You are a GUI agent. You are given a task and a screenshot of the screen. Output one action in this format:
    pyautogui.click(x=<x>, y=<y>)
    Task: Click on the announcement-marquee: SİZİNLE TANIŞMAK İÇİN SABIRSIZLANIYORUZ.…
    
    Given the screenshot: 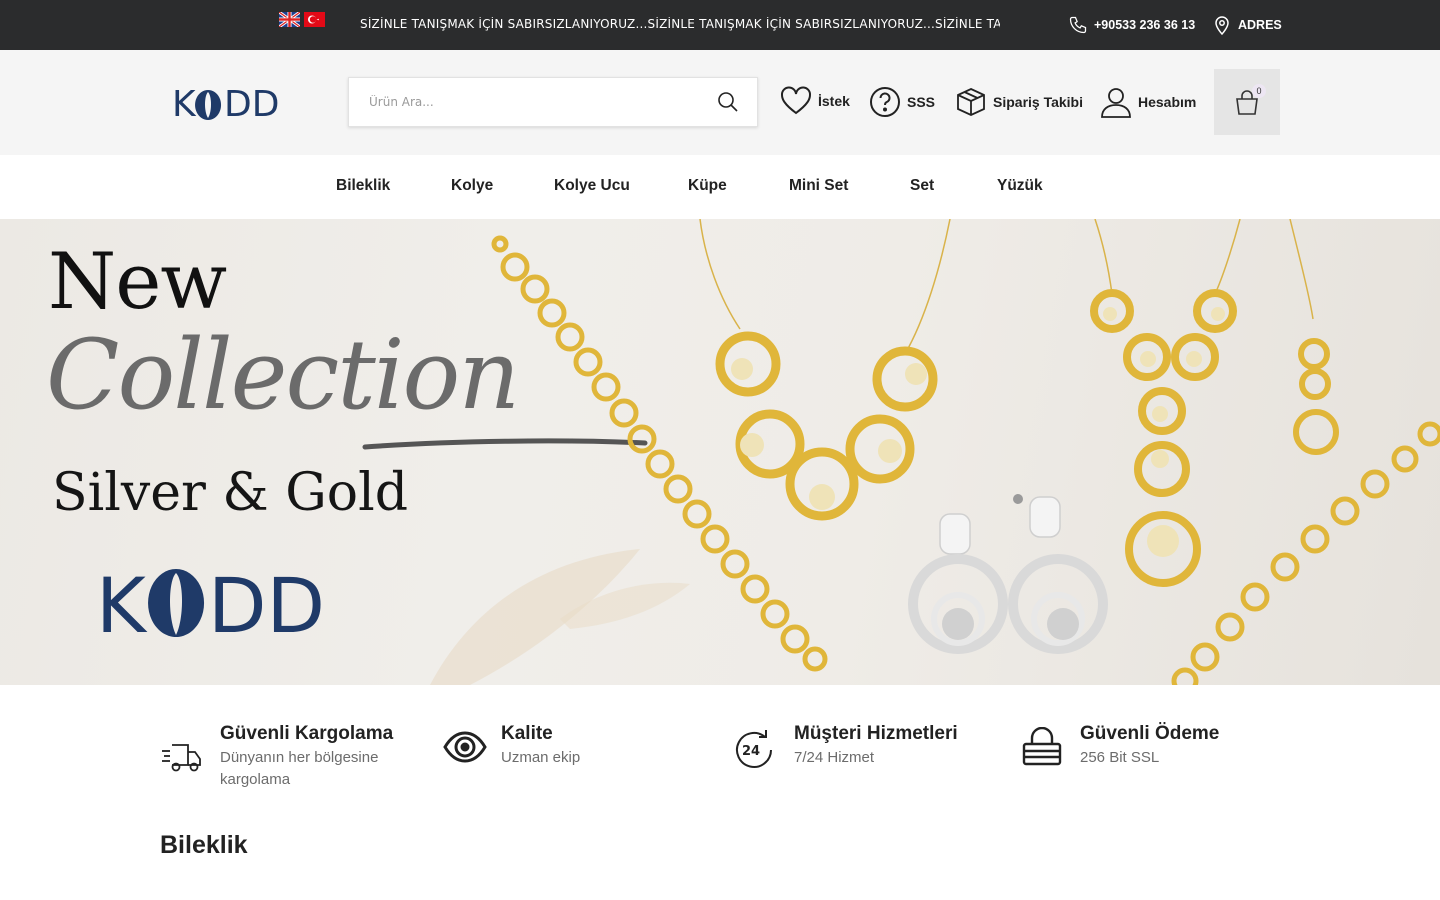 What is the action you would take?
    pyautogui.click(x=680, y=24)
    